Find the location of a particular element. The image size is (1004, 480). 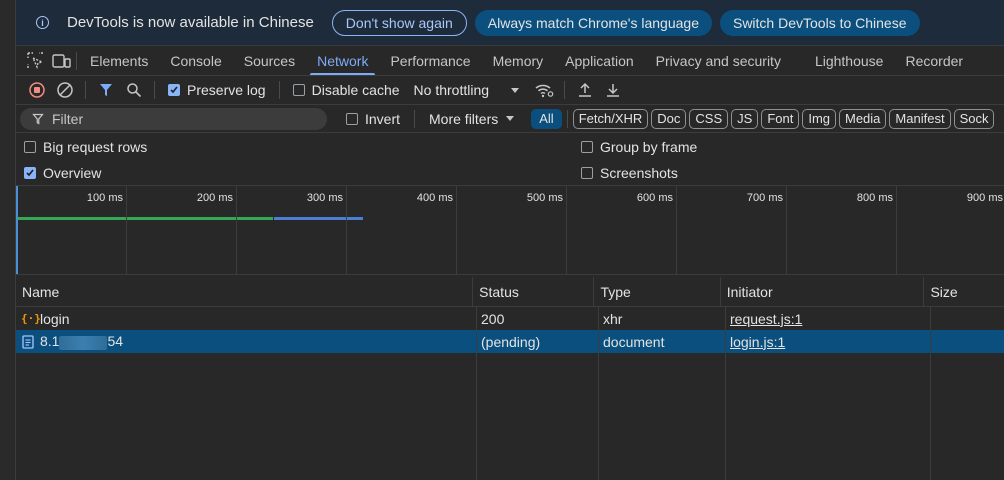

network-toolbar: Preserve log Disable cache No throttling is located at coordinates (510, 90).